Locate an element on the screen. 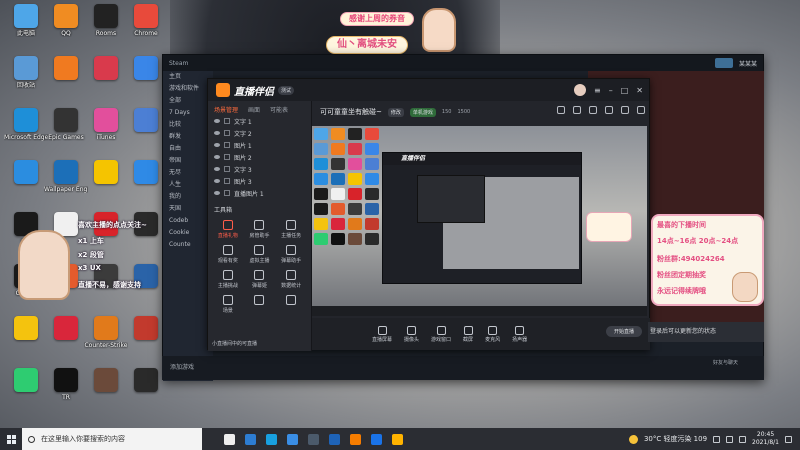 The width and height of the screenshot is (800, 450). tool-item: 直播礼物 is located at coordinates (228, 229).